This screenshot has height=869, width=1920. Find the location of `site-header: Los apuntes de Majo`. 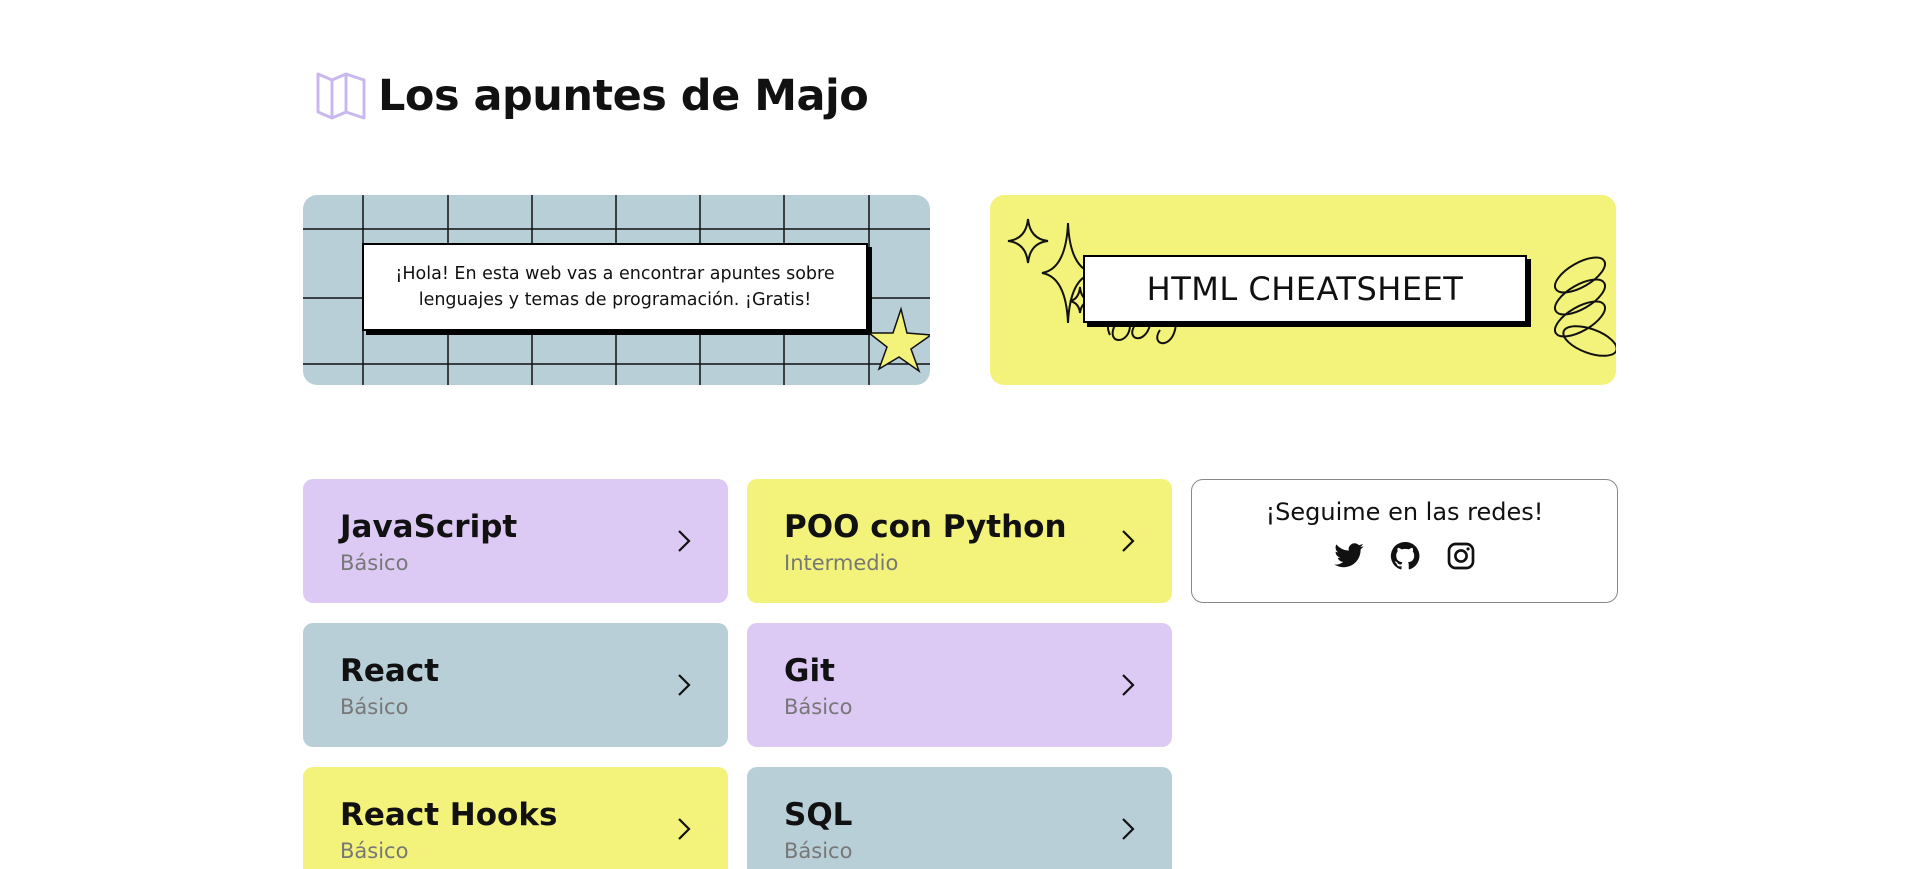

site-header: Los apuntes de Majo is located at coordinates (591, 96).